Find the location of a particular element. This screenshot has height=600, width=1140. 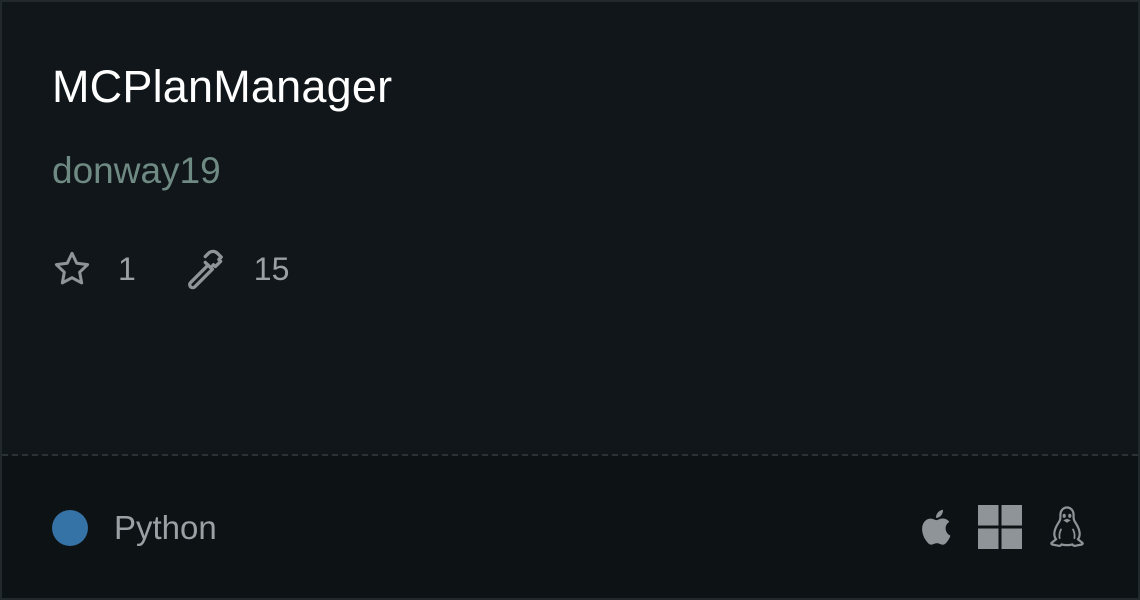

stars-count: 1 is located at coordinates (127, 268).